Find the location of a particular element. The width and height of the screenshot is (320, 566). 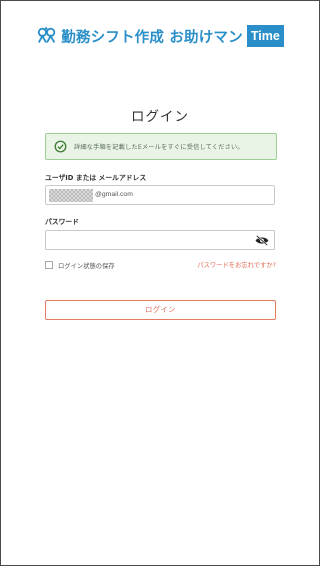

login-button: ログイン is located at coordinates (160, 310).